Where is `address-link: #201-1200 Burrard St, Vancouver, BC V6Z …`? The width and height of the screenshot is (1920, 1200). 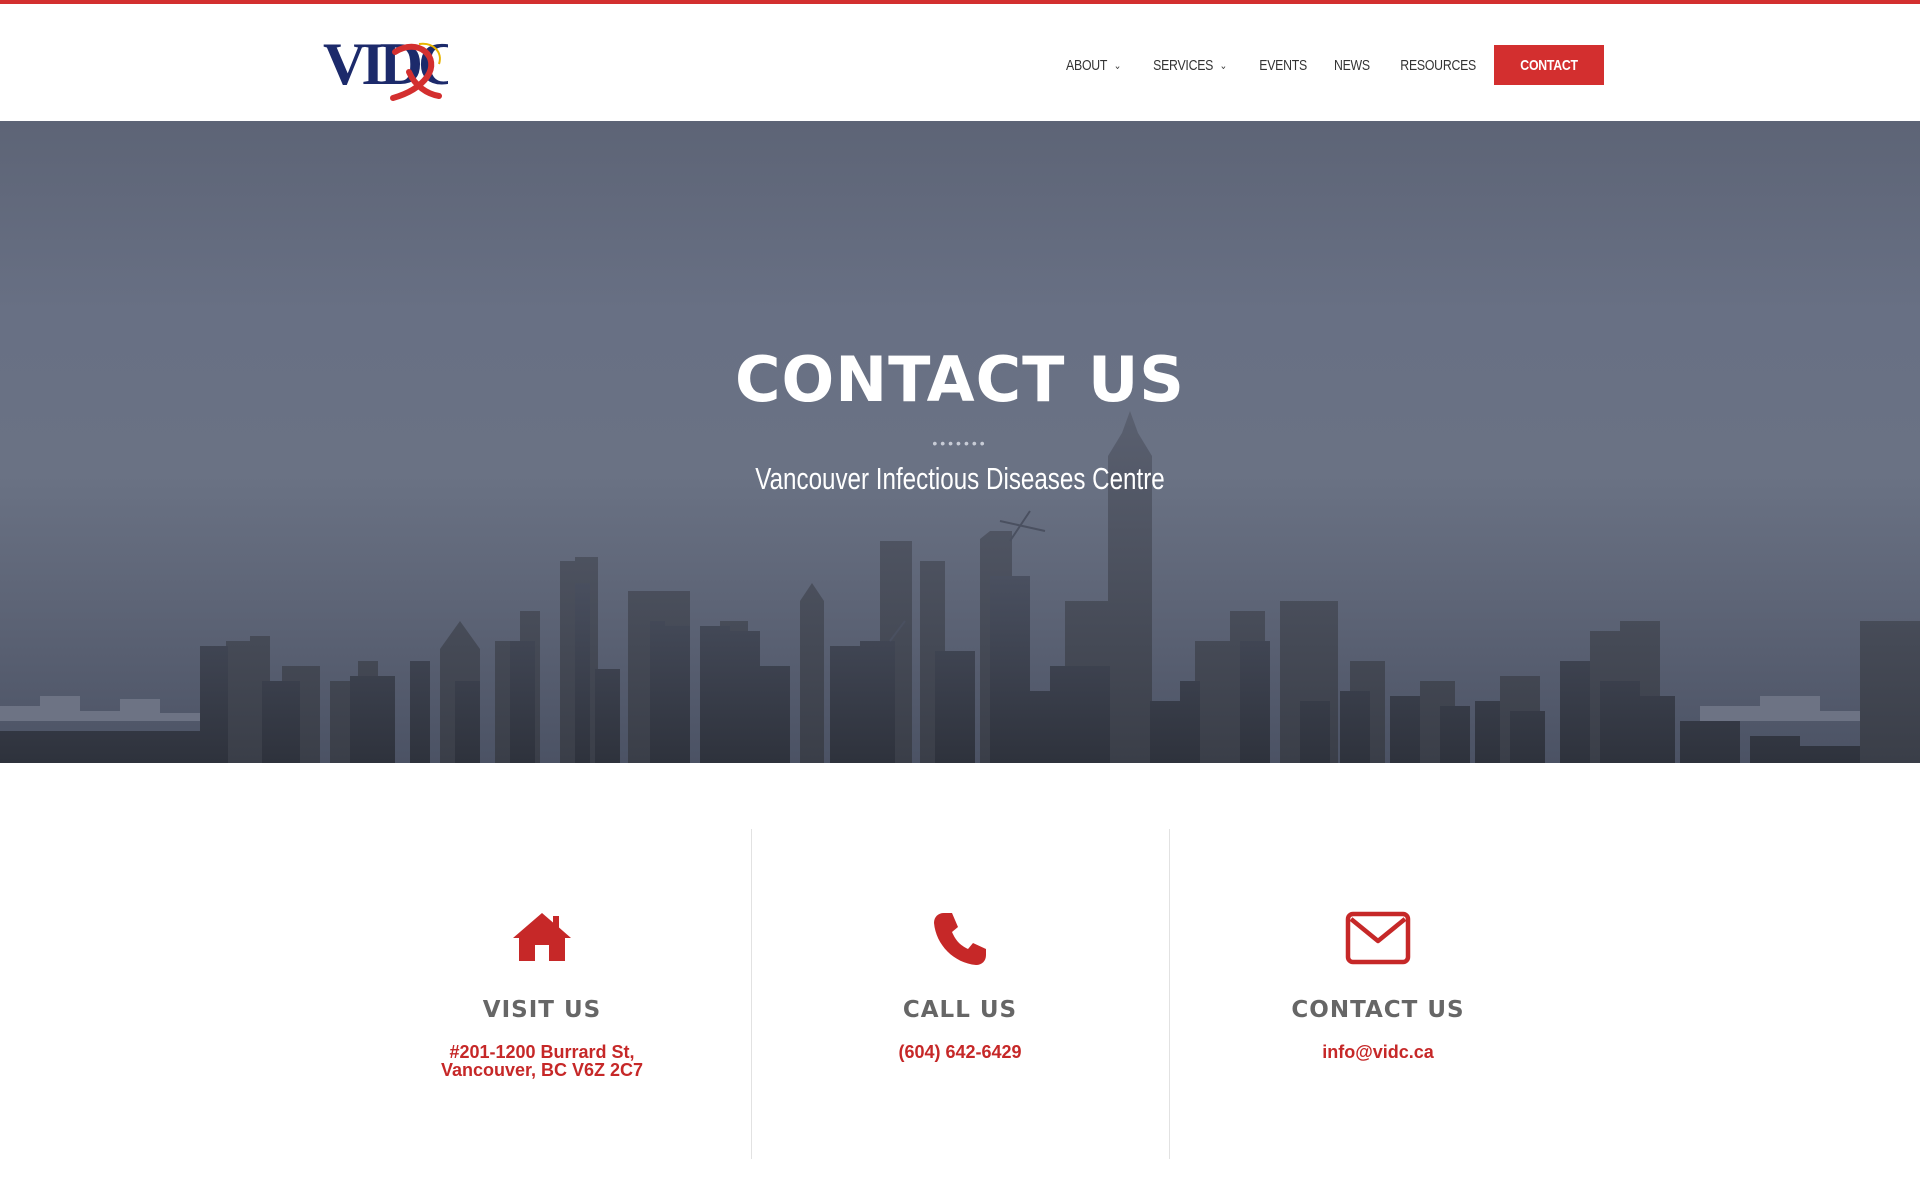
address-link: #201-1200 Burrard St, Vancouver, BC V6Z … is located at coordinates (542, 1061).